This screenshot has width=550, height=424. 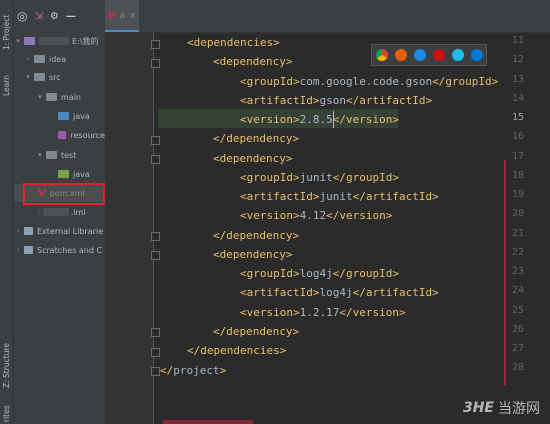 What do you see at coordinates (517, 194) in the screenshot?
I see `line-number: 19` at bounding box center [517, 194].